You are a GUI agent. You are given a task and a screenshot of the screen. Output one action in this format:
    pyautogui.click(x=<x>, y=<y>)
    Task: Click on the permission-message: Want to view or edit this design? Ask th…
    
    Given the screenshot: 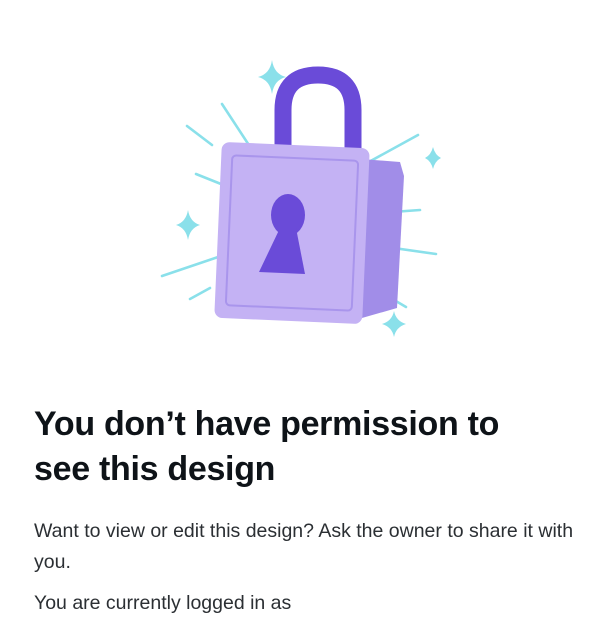 What is the action you would take?
    pyautogui.click(x=304, y=546)
    